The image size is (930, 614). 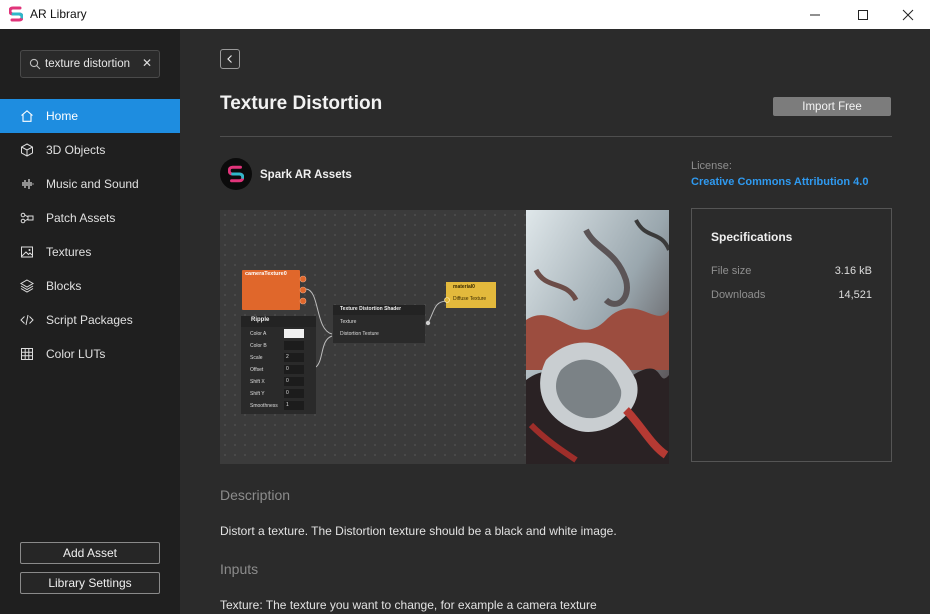 What do you see at coordinates (90, 553) in the screenshot?
I see `add-asset-button: Add Asset` at bounding box center [90, 553].